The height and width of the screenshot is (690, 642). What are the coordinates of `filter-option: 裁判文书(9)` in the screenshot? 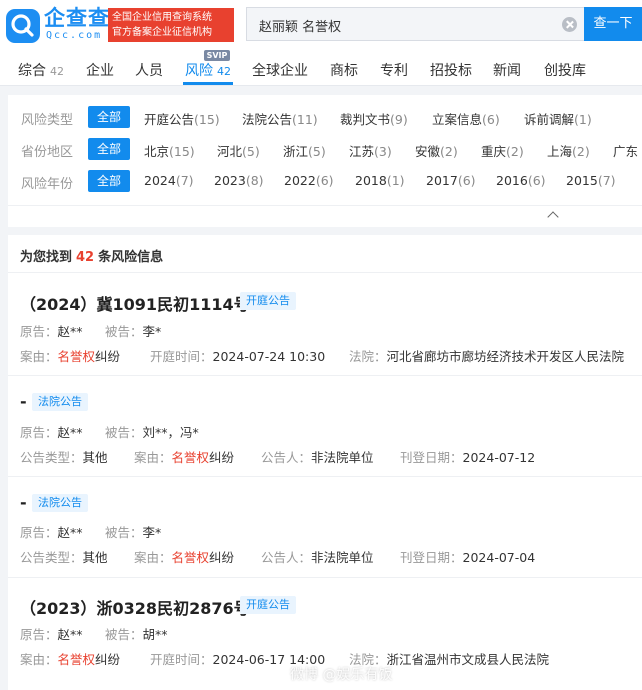 It's located at (374, 118).